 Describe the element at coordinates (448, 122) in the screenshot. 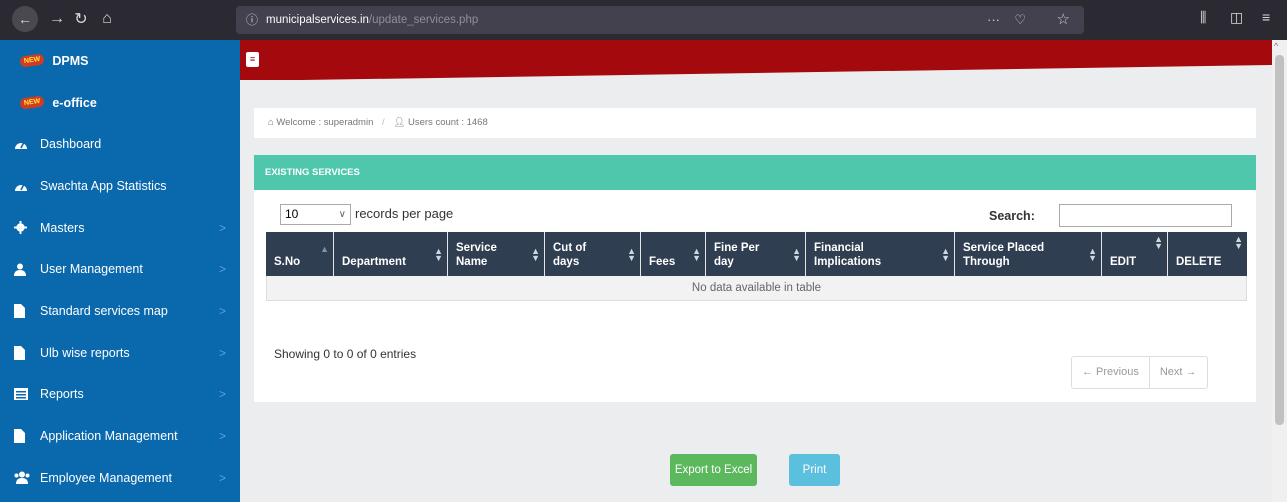

I see `users-count-text: Users count : 1468` at that location.